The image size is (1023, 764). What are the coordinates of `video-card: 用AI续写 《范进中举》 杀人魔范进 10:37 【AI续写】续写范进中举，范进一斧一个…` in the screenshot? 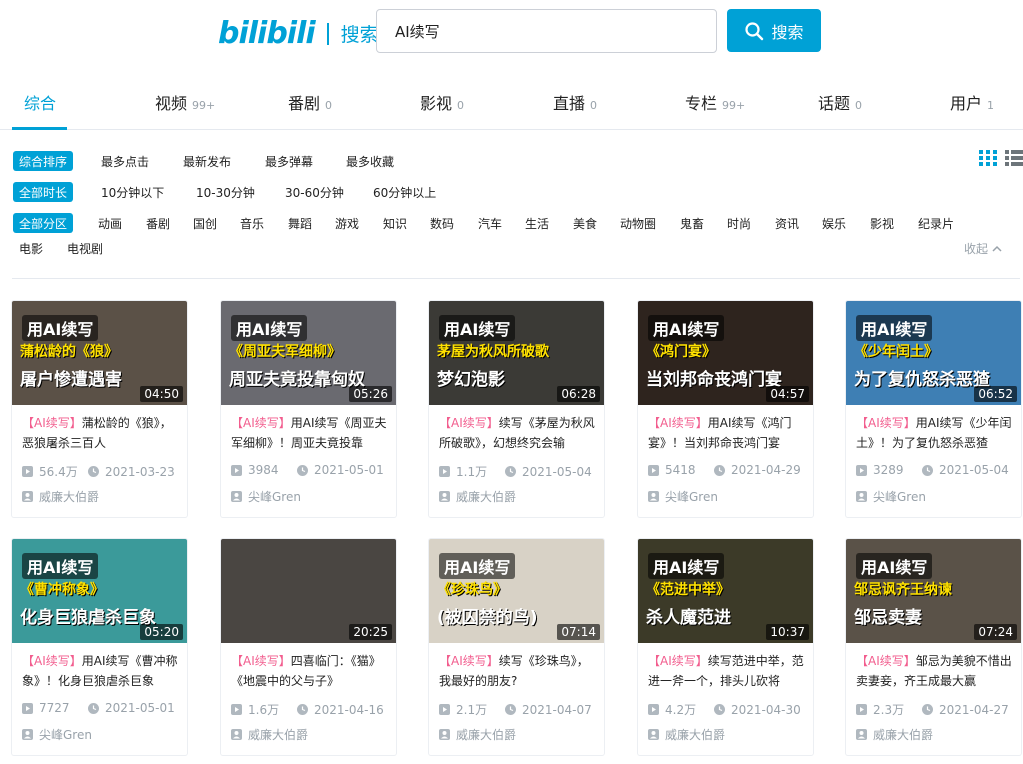 It's located at (725, 647).